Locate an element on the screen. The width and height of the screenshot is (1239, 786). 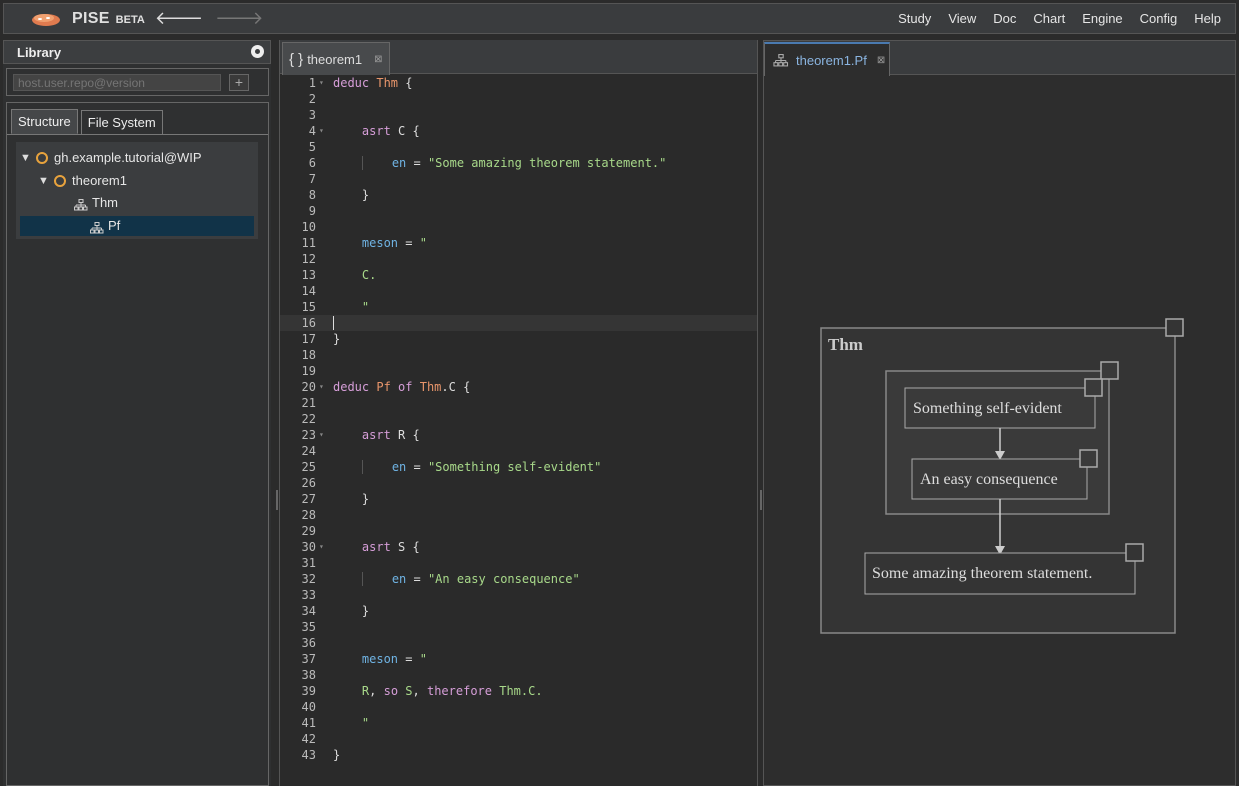
proof-tab-theorem1-pf: theorem1.Pf ⊠ is located at coordinates (827, 59).